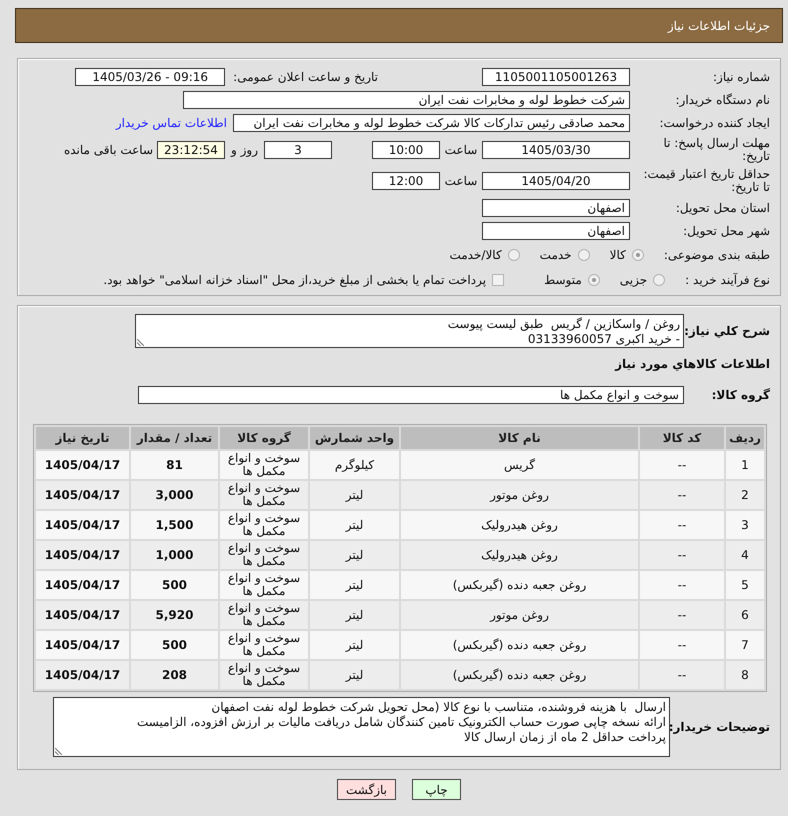 The width and height of the screenshot is (788, 816). I want to click on table-cell: 6, so click(745, 615).